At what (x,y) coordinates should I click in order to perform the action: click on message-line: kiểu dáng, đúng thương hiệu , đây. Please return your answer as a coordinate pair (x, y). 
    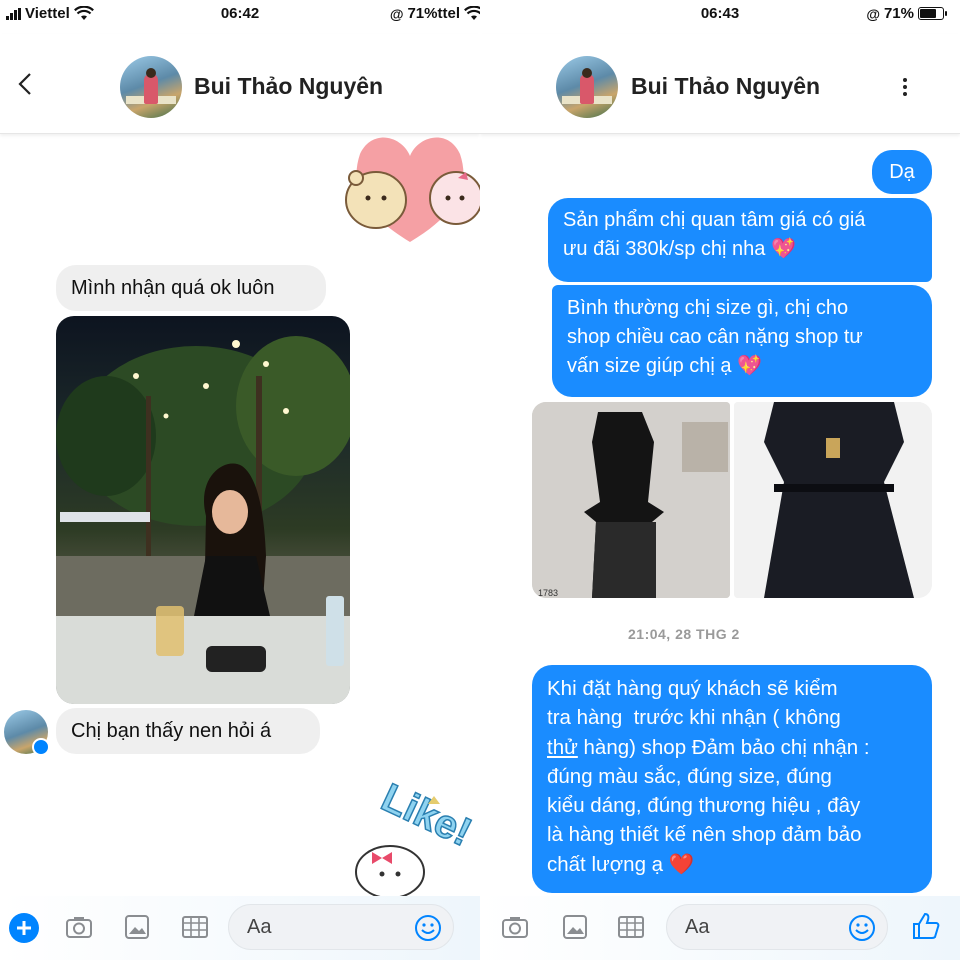
    Looking at the image, I should click on (704, 806).